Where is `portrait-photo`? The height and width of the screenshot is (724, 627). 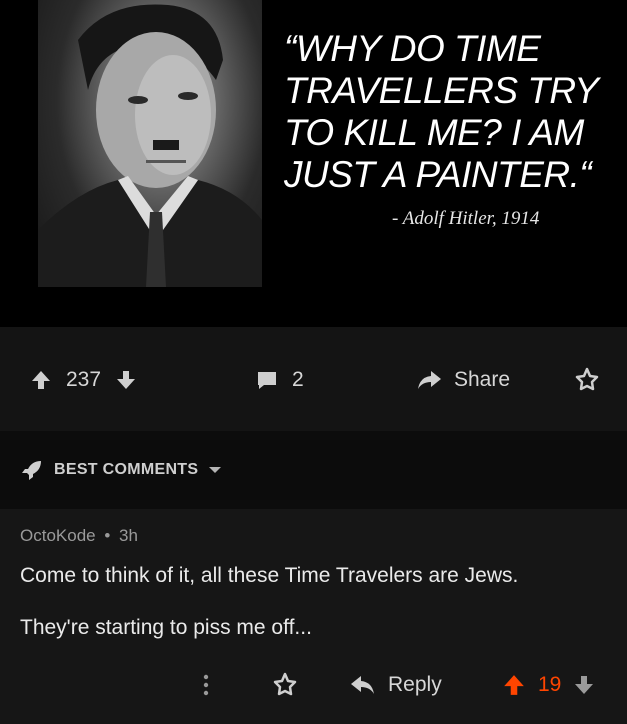 portrait-photo is located at coordinates (150, 143).